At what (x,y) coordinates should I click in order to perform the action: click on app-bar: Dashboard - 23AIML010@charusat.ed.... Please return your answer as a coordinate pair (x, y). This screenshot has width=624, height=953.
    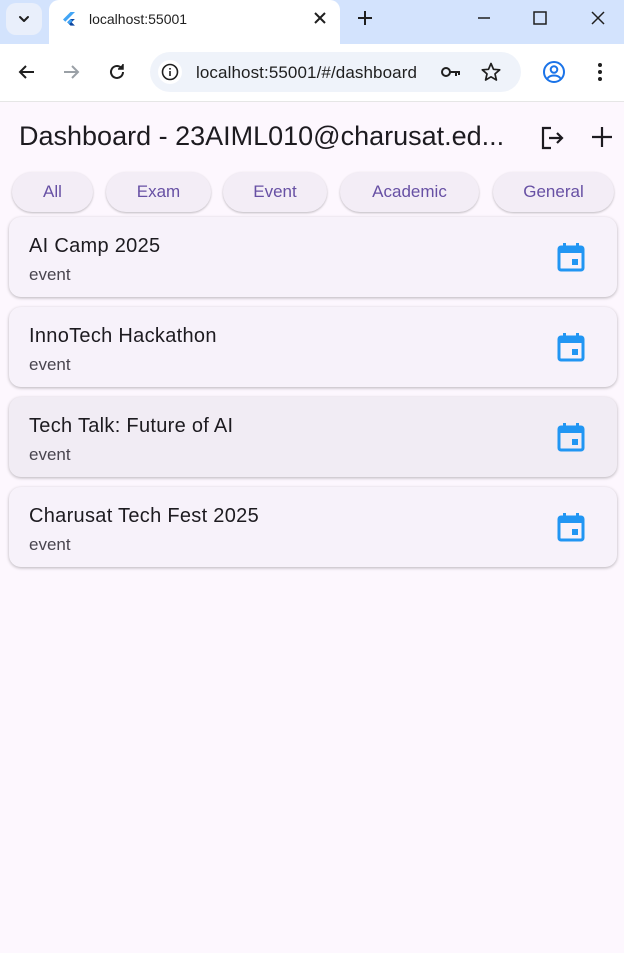
    Looking at the image, I should click on (312, 136).